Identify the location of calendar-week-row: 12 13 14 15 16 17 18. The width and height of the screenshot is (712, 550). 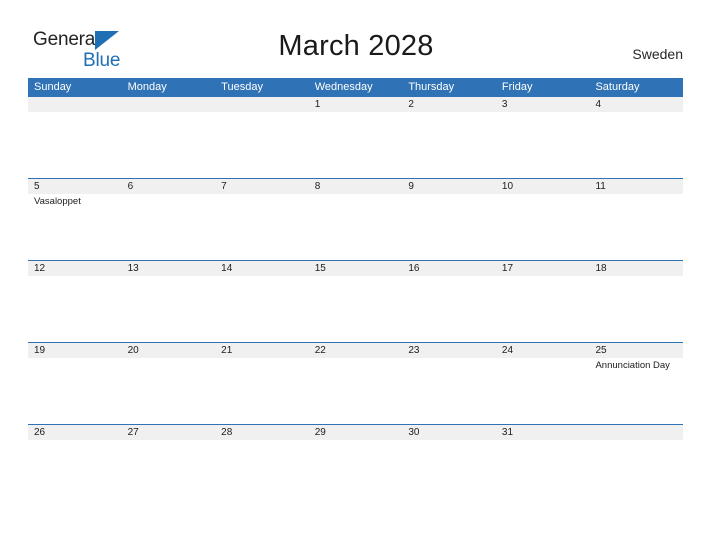
(355, 301).